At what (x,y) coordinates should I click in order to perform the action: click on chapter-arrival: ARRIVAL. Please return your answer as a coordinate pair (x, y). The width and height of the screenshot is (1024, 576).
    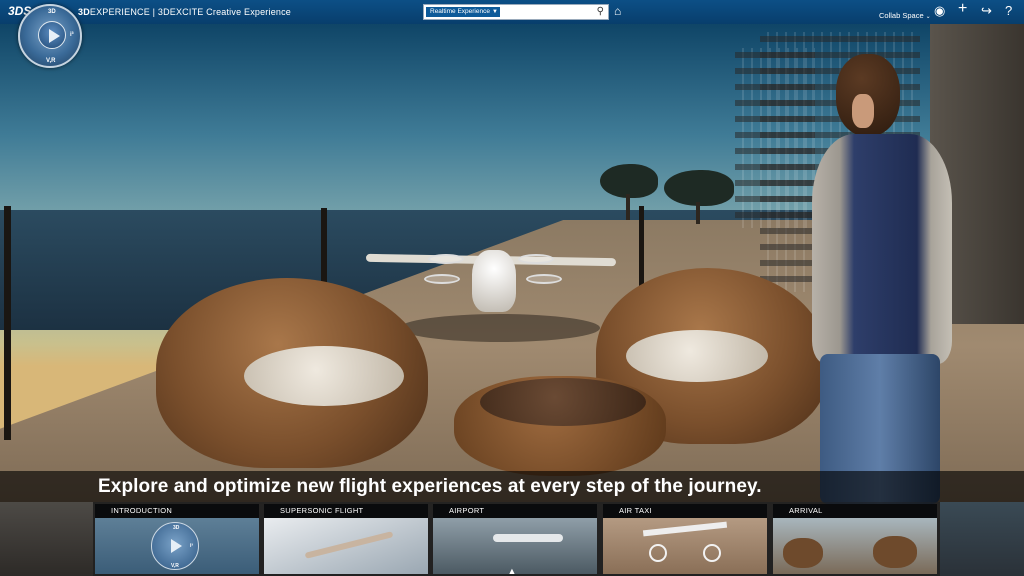
    Looking at the image, I should click on (855, 539).